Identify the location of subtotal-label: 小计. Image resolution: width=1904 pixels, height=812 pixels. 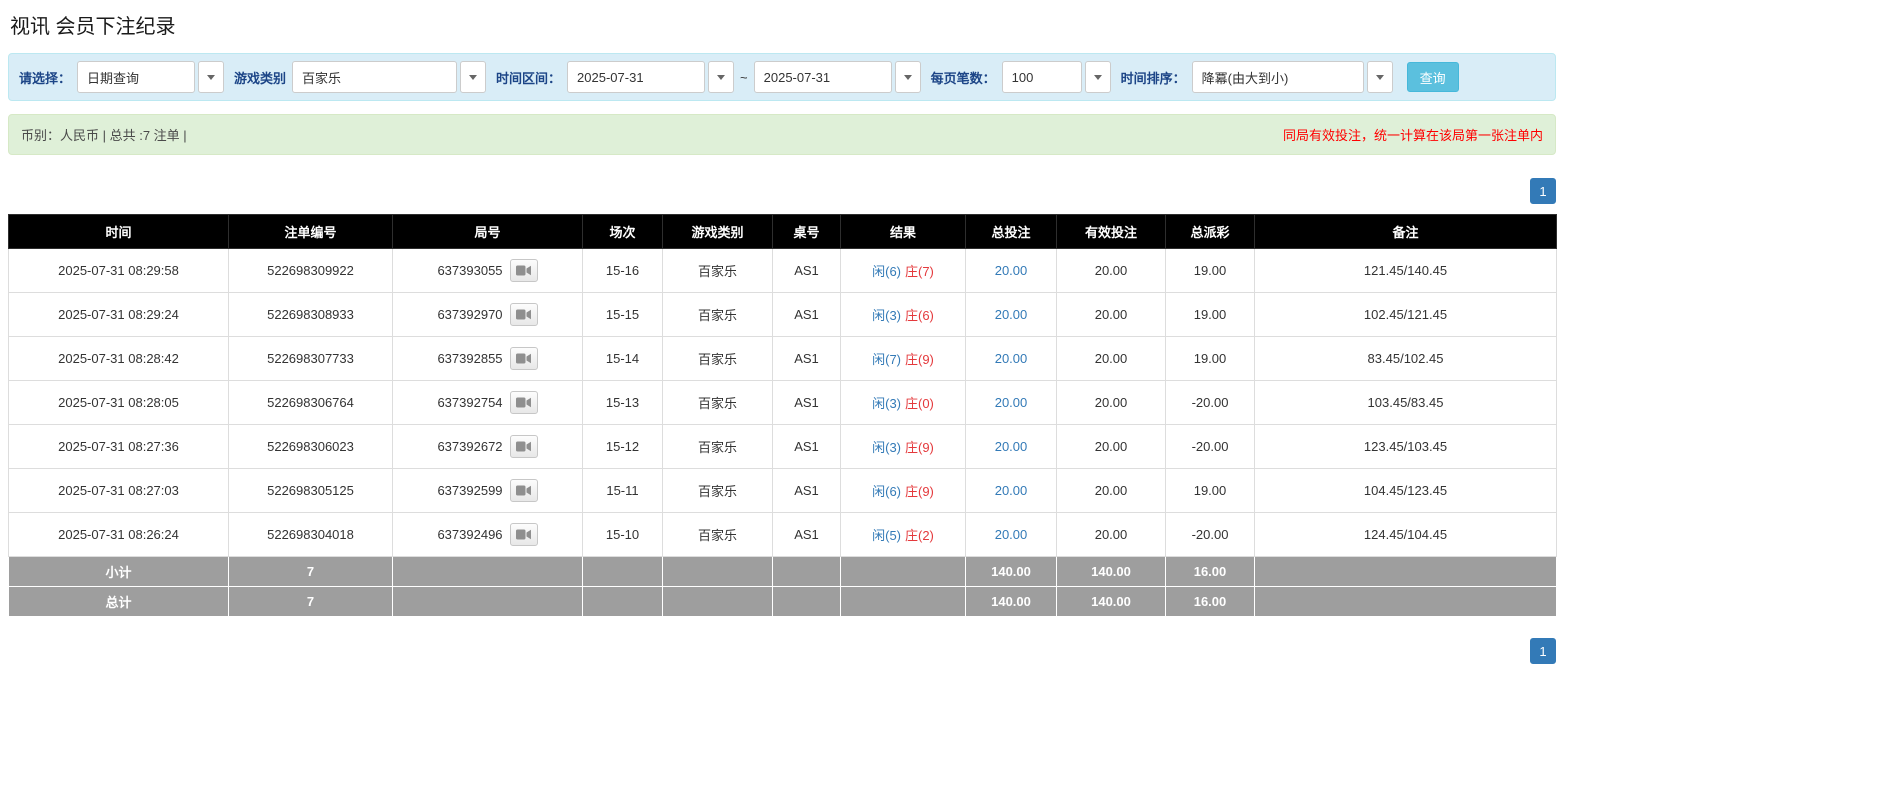
(118, 571).